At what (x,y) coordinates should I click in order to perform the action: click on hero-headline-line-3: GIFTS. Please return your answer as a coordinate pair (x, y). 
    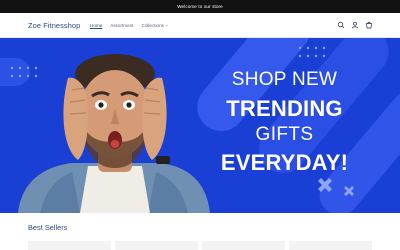
    Looking at the image, I should click on (284, 134).